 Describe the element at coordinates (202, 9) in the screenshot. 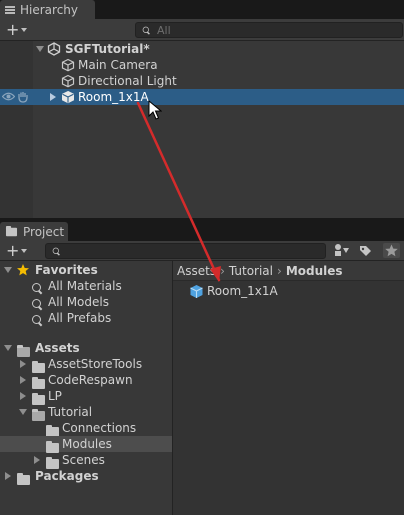

I see `hierarchy-tabstrip: Hierarchy` at that location.